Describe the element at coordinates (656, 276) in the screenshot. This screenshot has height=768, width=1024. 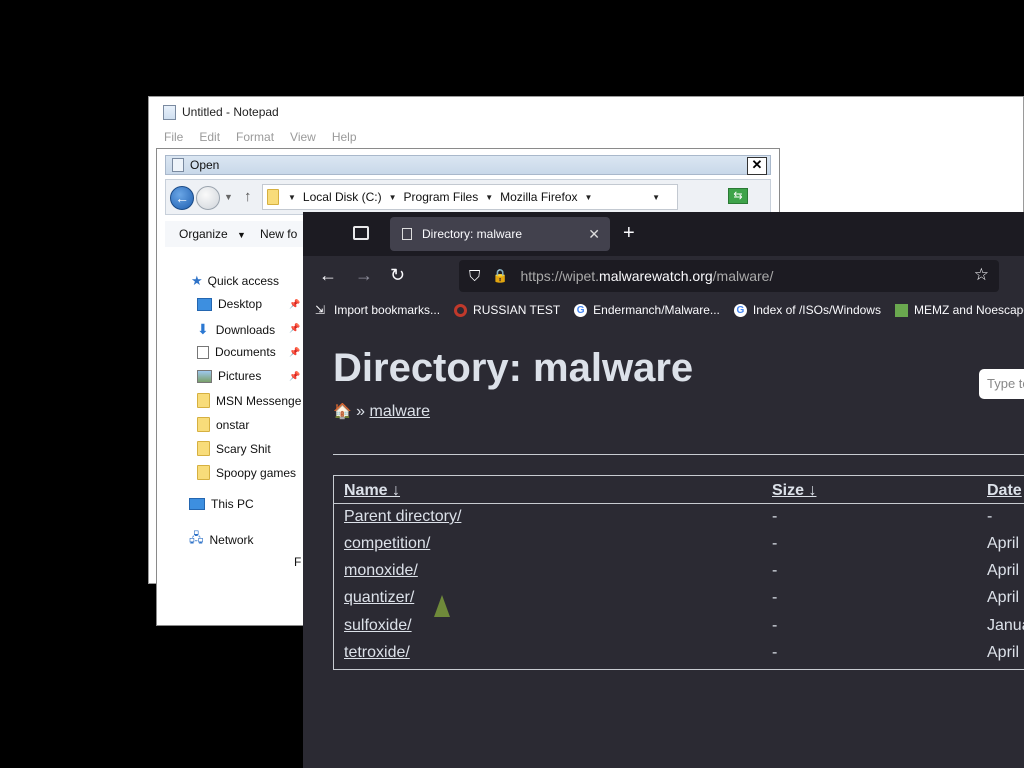
I see `url-domain: malwarewatch.org` at that location.